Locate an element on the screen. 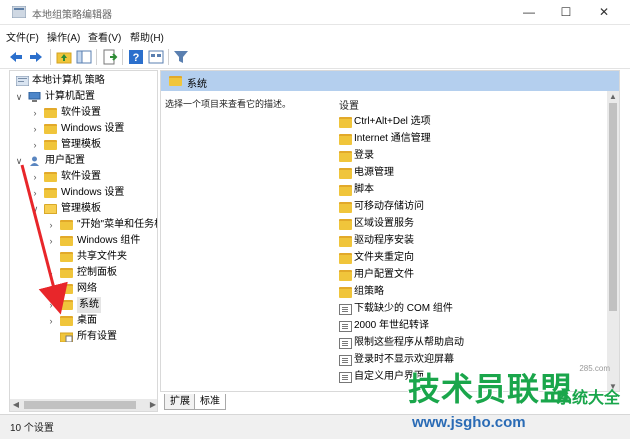 The image size is (630, 439). setting-label: 登录时不显示欢迎屏幕 is located at coordinates (404, 359).